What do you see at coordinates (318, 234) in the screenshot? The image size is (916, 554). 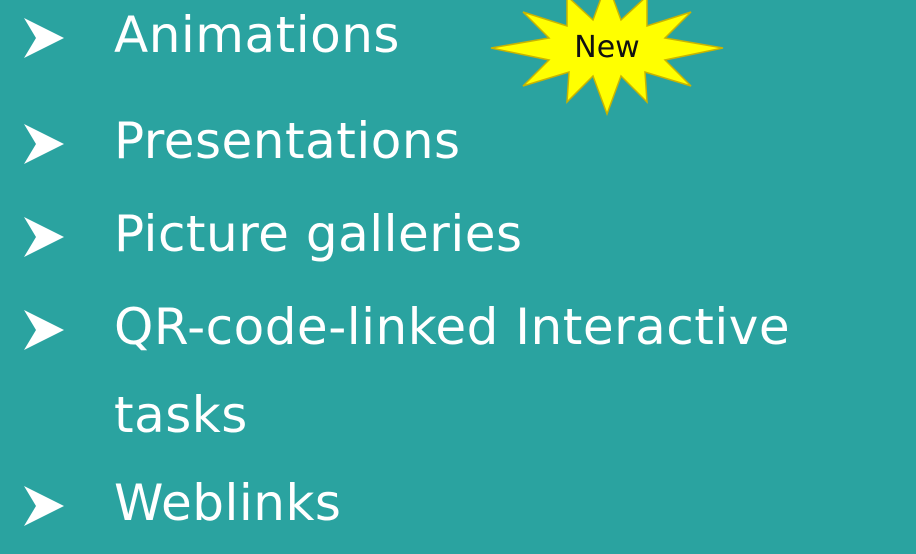 I see `list-item-label: Picture galleries` at bounding box center [318, 234].